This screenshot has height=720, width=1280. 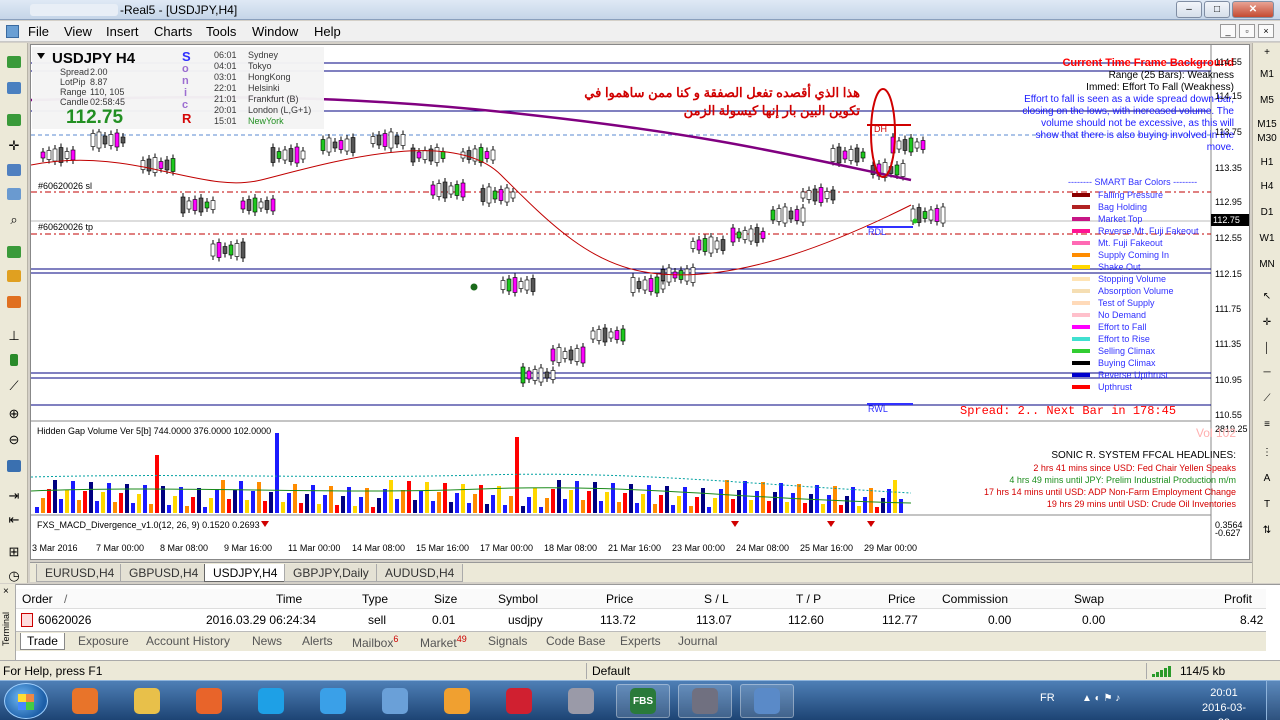 I want to click on tab-alerts: Alerts, so click(x=317, y=641).